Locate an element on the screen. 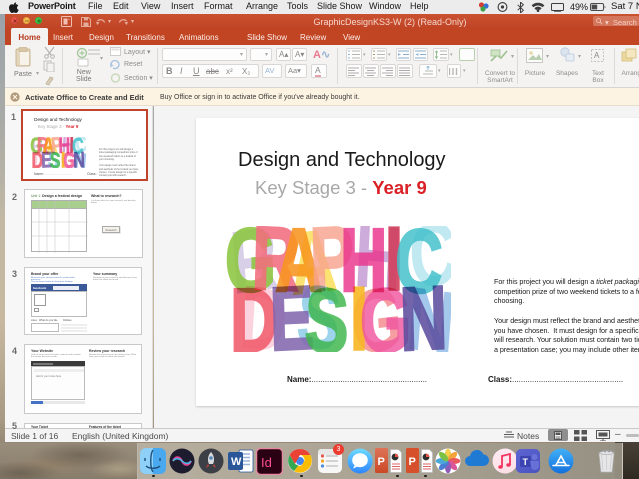 The height and width of the screenshot is (479, 639). svg-text: A is located at coordinates (597, 55).